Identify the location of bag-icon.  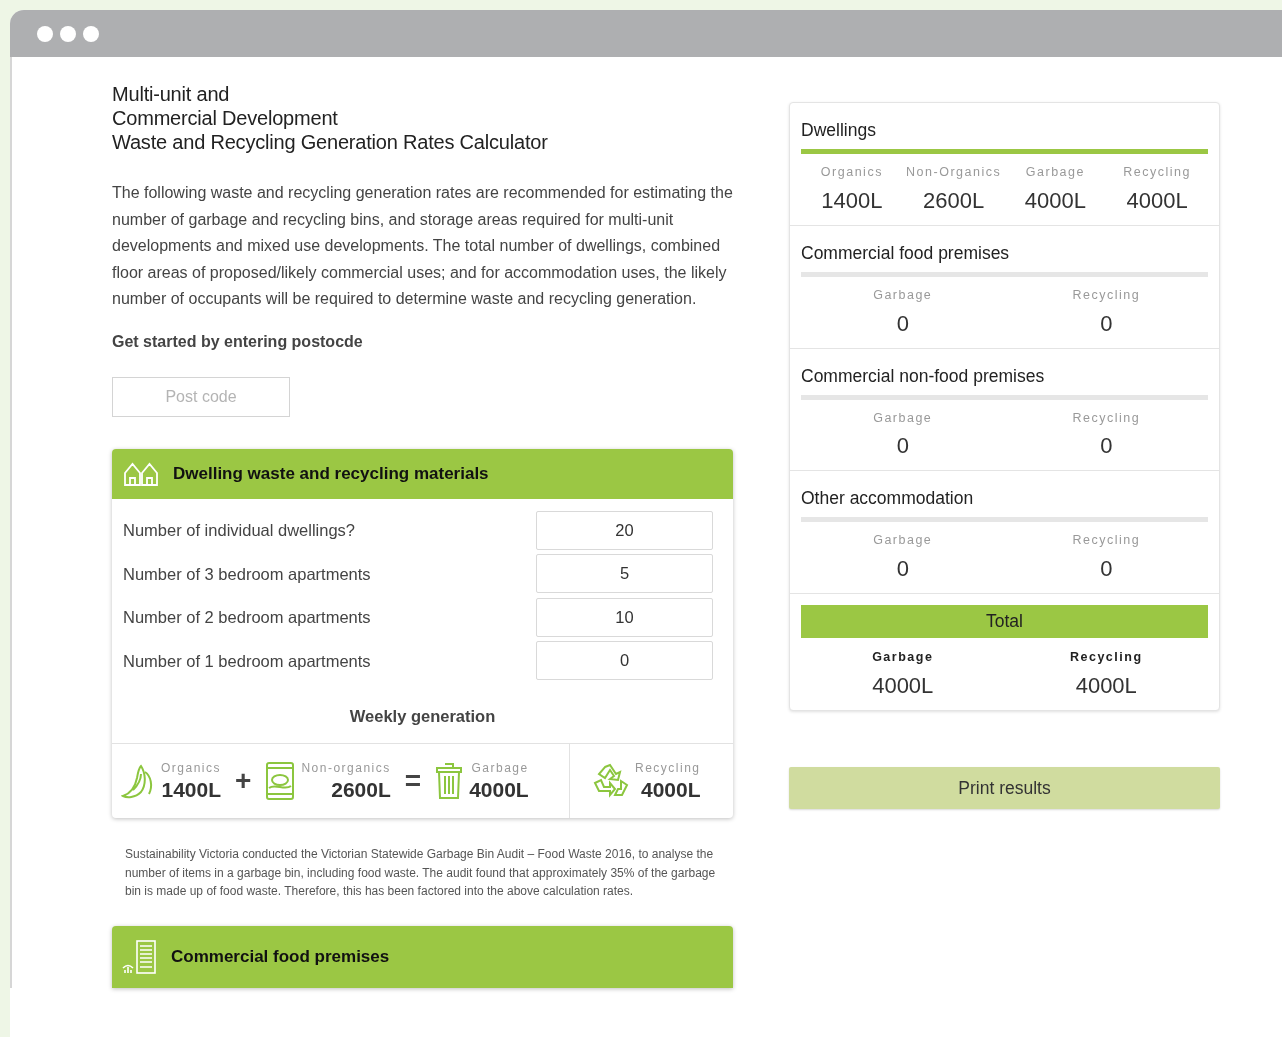
(280, 781).